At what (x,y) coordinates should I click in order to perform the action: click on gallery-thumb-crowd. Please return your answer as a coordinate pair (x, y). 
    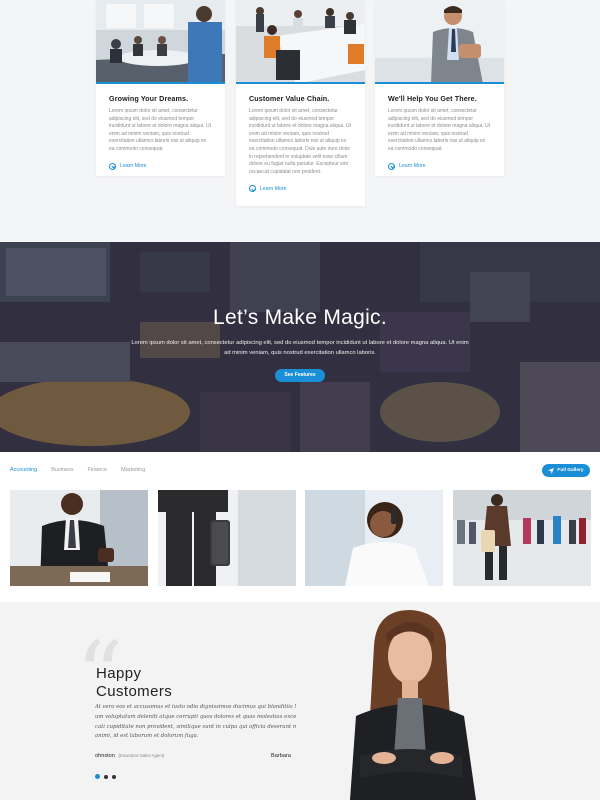
    Looking at the image, I should click on (522, 538).